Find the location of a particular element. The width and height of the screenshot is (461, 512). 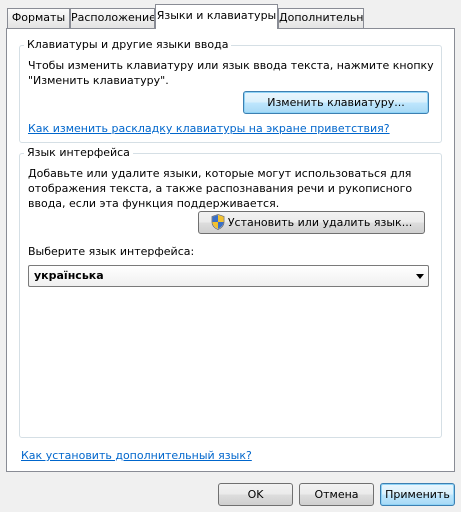

keyboards-description-line2: "Изменить клавиатуру". is located at coordinates (98, 80).